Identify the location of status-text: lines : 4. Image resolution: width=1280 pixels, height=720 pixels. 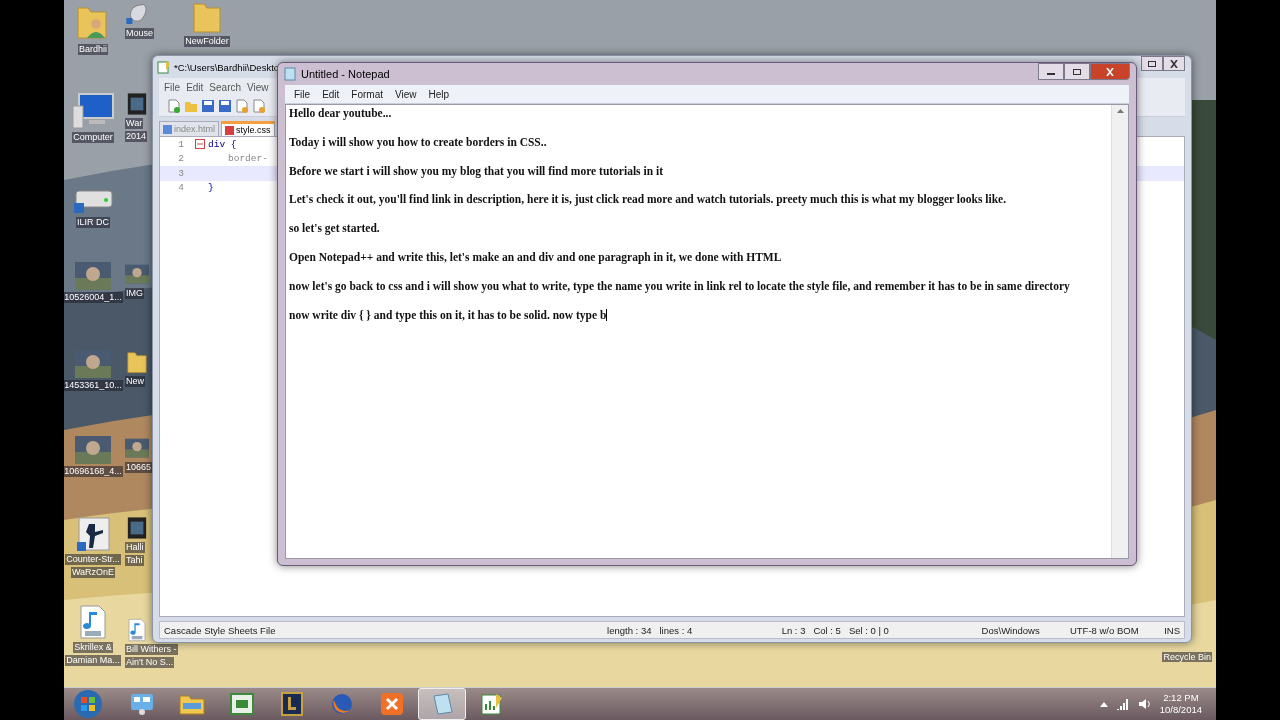
(676, 630).